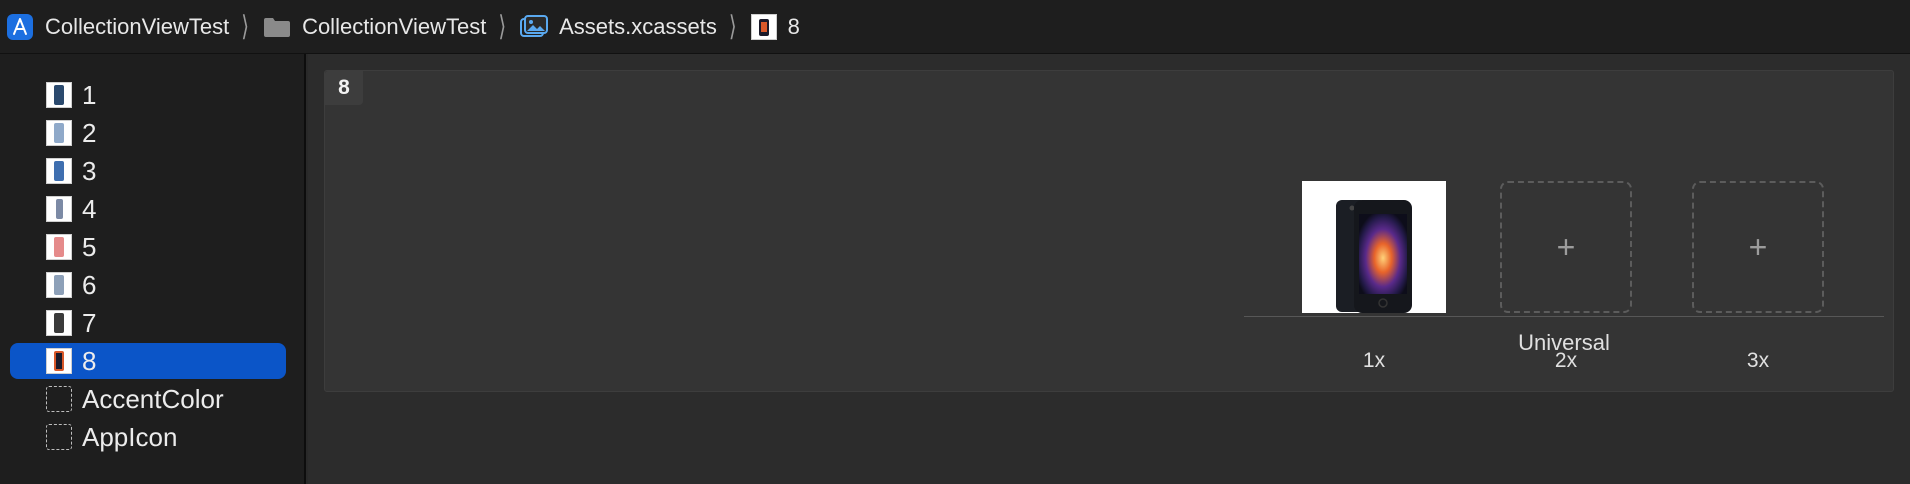  Describe the element at coordinates (59, 399) in the screenshot. I see `color-set-icon` at that location.